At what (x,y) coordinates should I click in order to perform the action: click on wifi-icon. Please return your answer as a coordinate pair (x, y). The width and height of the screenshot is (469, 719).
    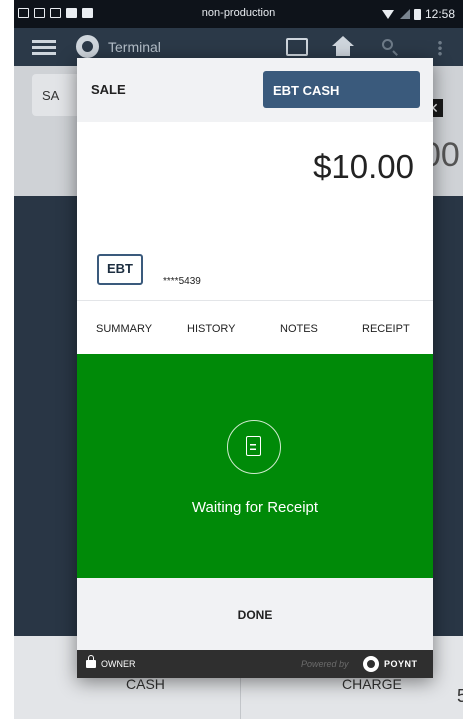
    Looking at the image, I should click on (387, 14).